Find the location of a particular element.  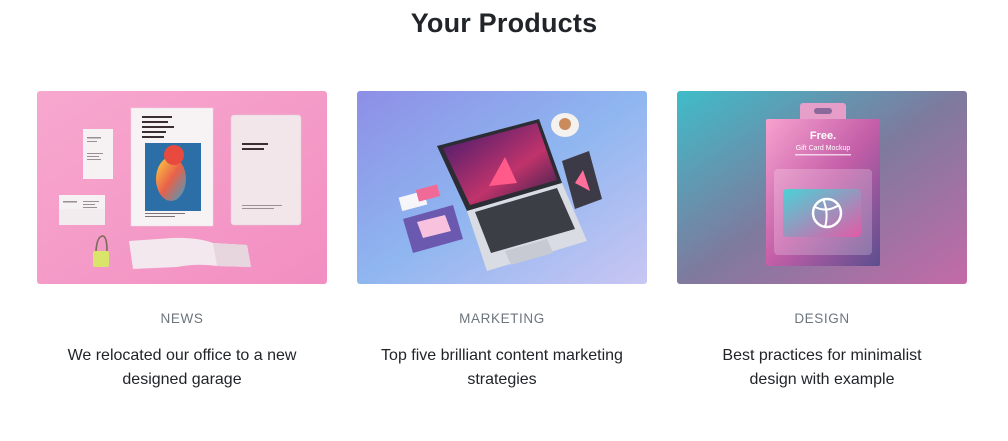

gift-card-mockup-image: Free. Gift Card Mockup is located at coordinates (822, 187).